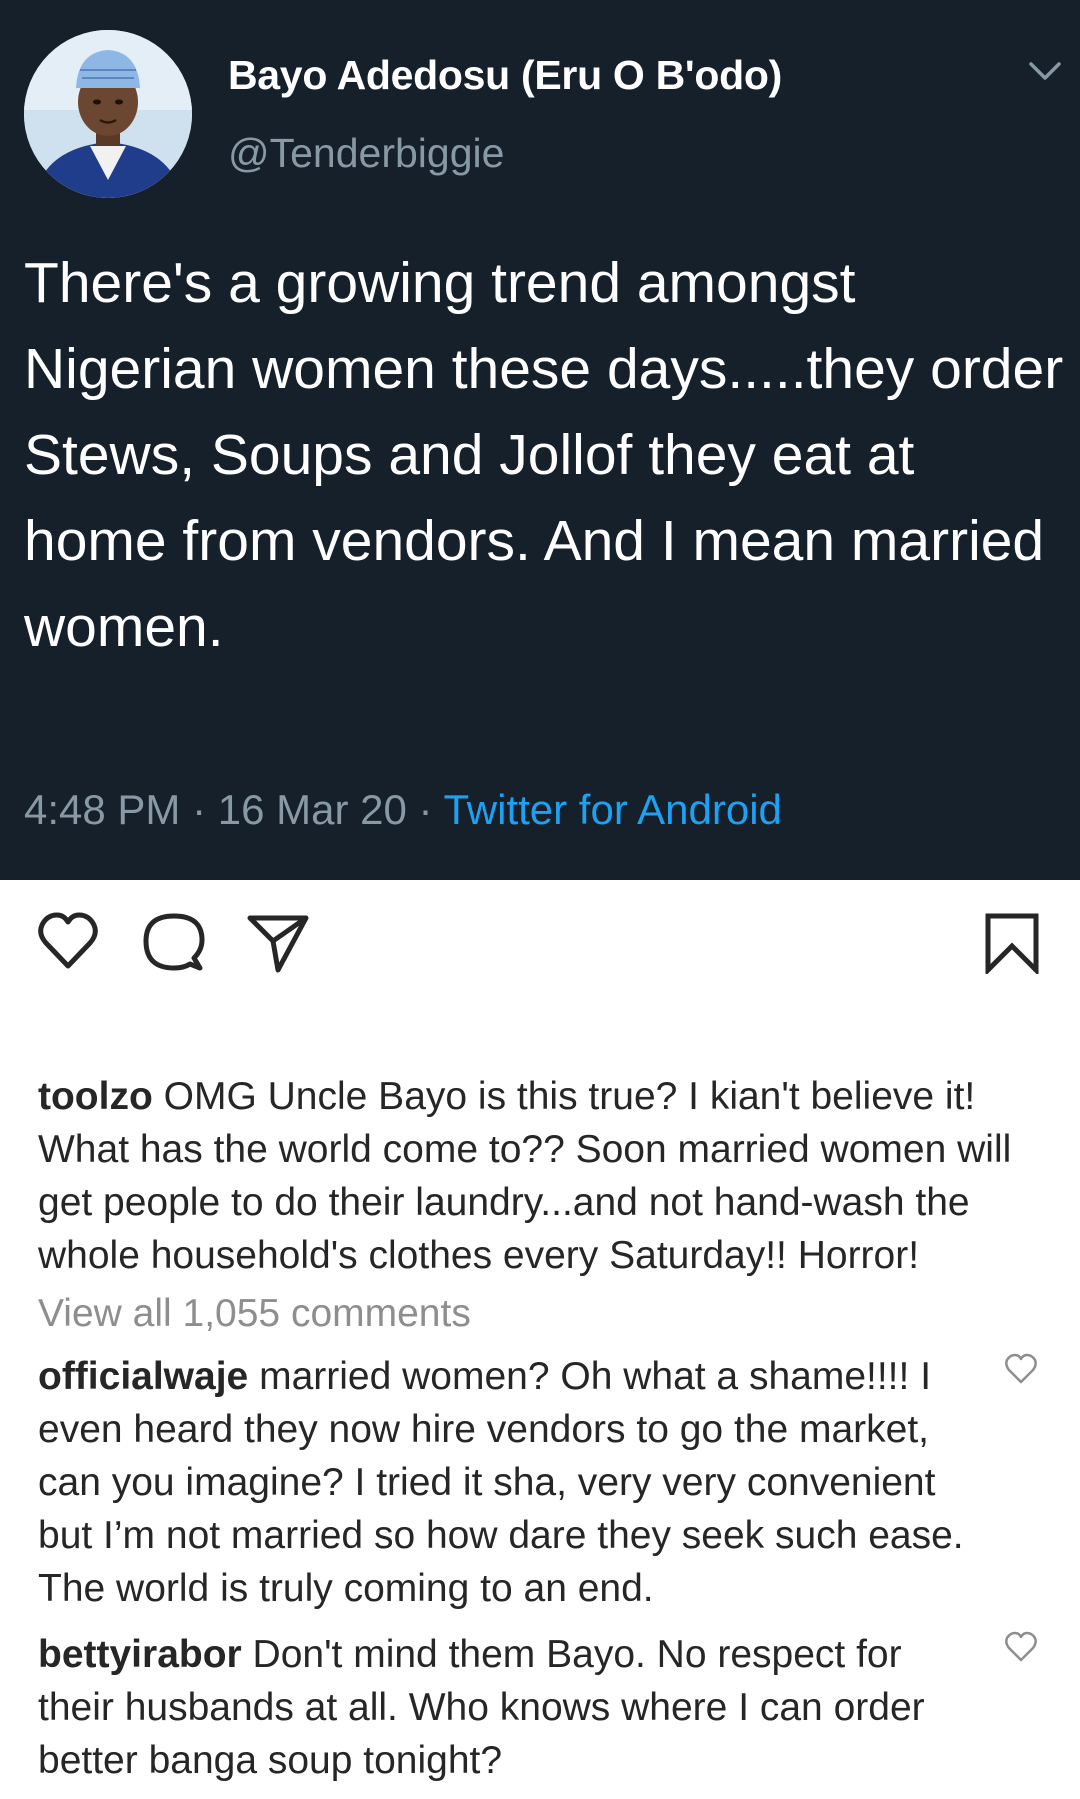 The height and width of the screenshot is (1799, 1080). I want to click on post-action-bar, so click(540, 945).